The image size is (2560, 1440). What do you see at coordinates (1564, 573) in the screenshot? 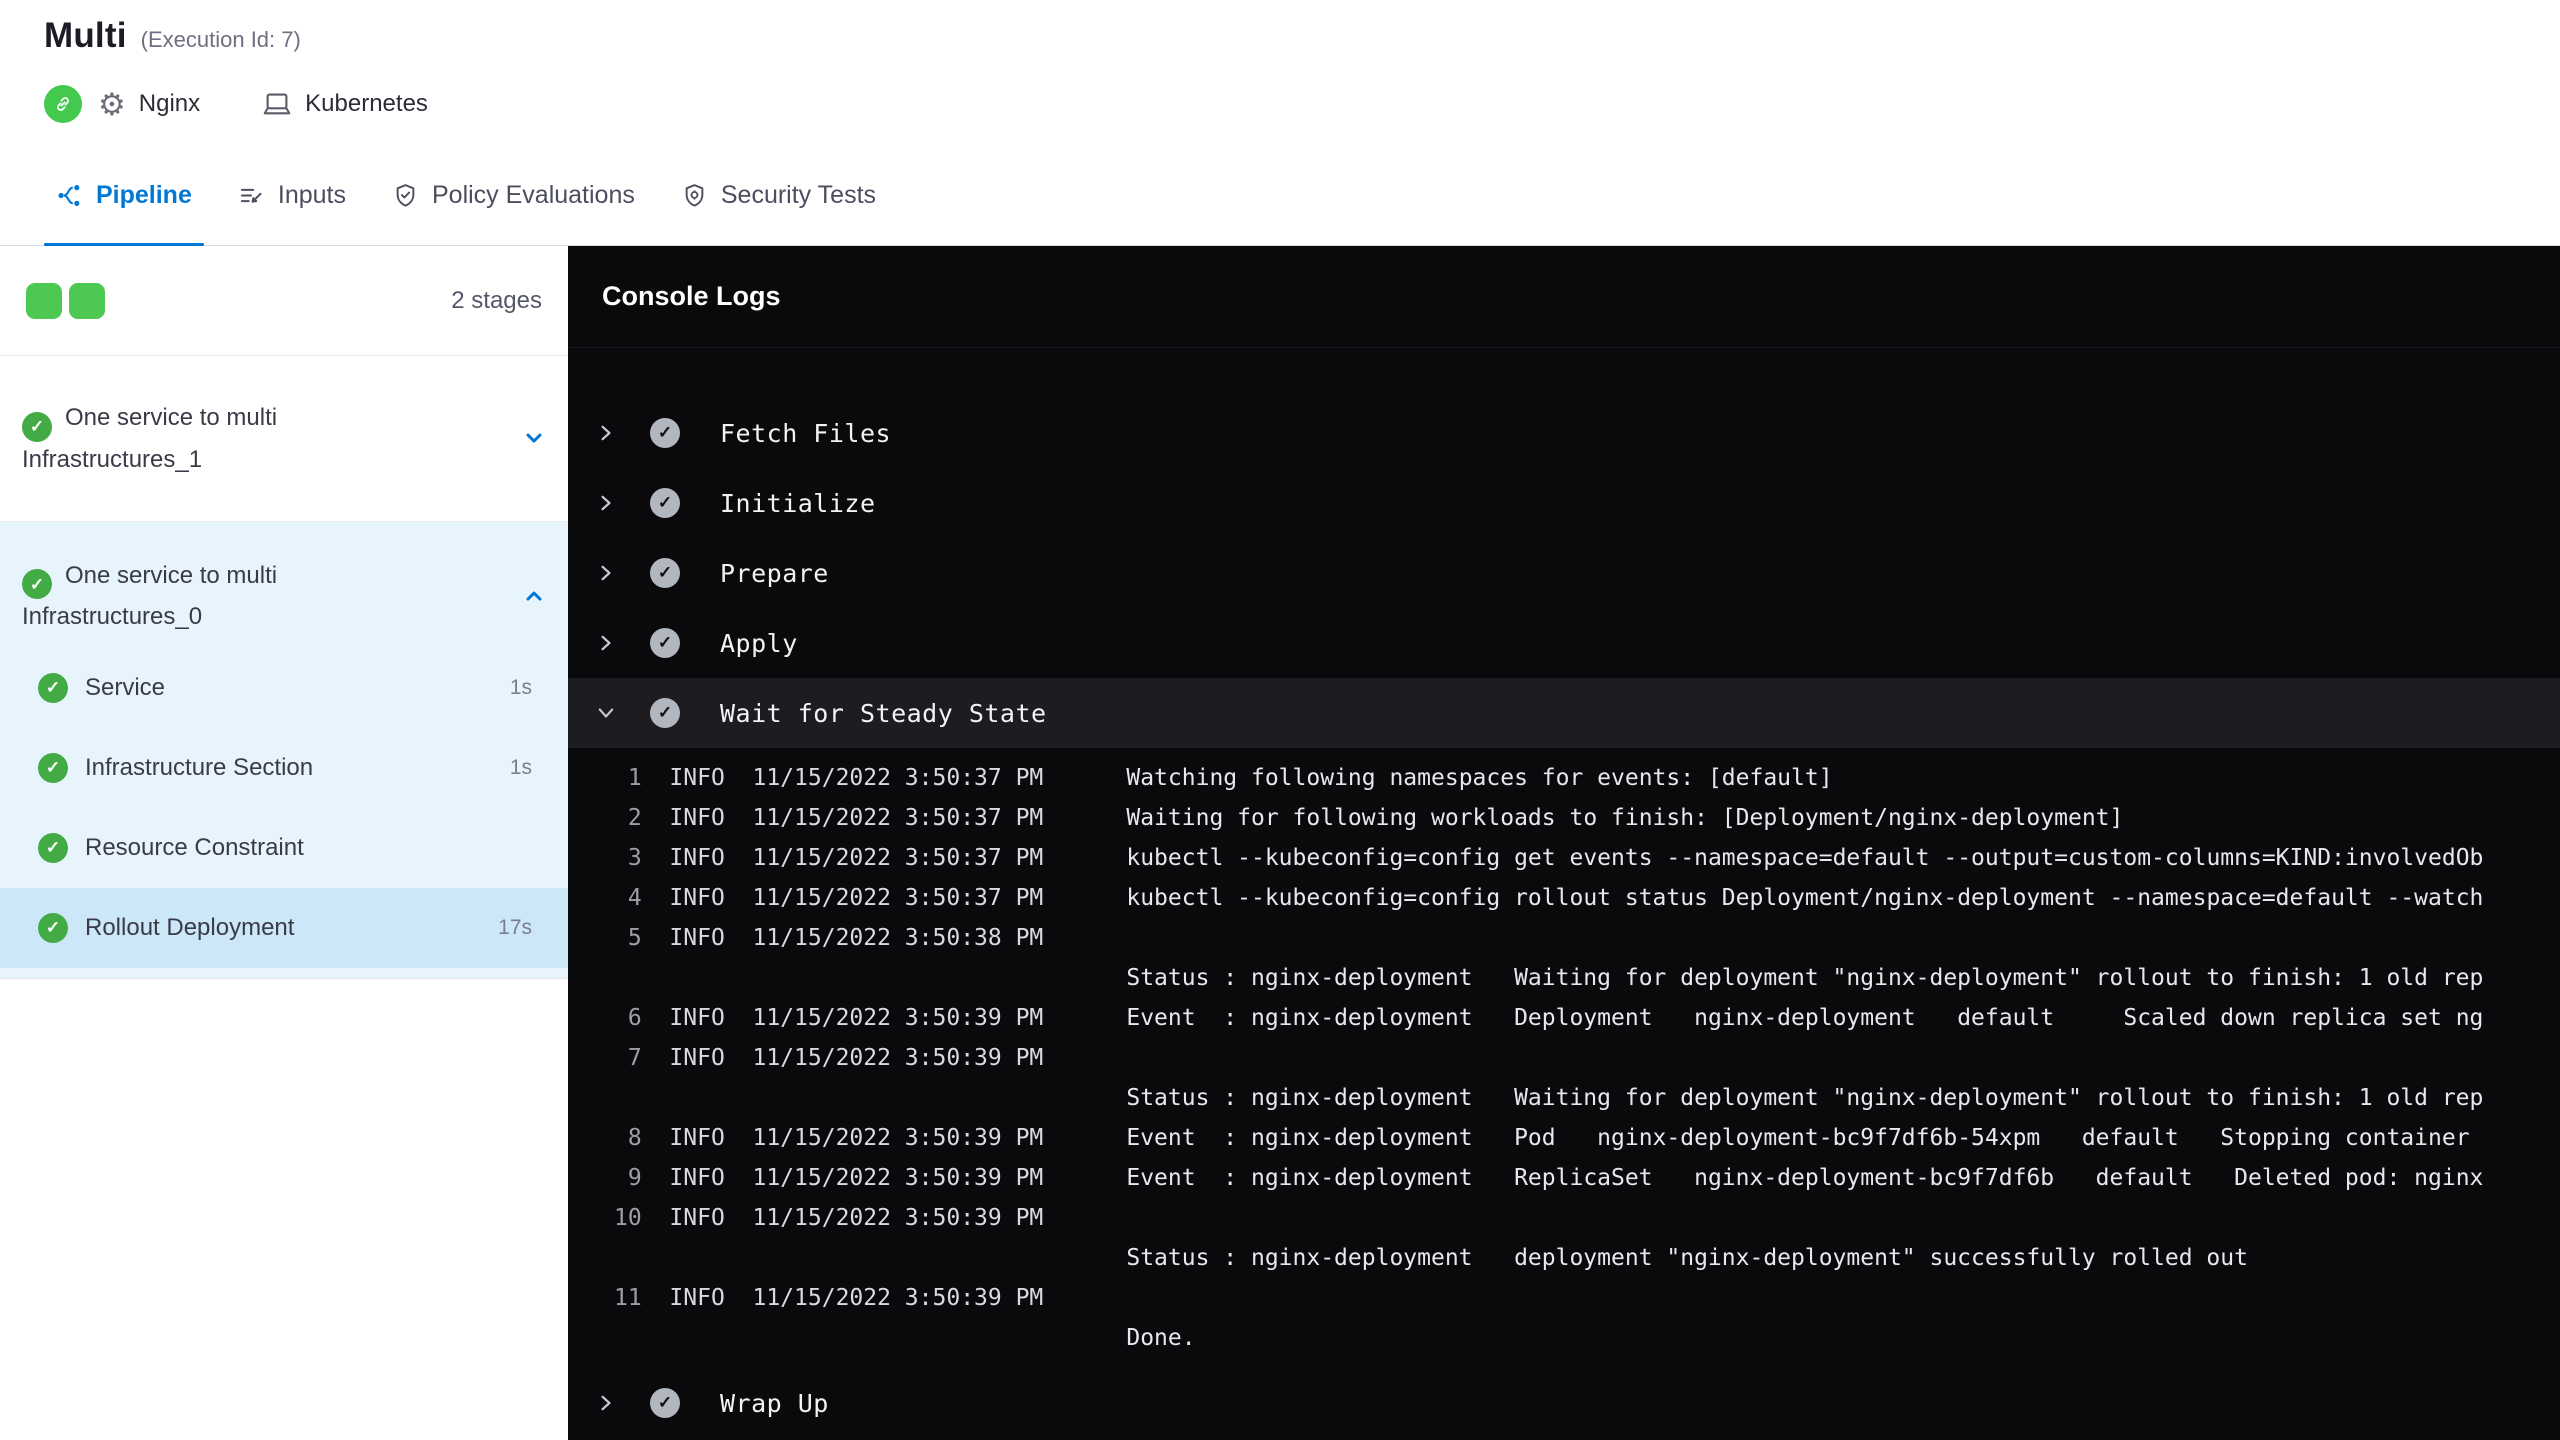
I see `console-step-prepare: ✓ Prepare` at bounding box center [1564, 573].